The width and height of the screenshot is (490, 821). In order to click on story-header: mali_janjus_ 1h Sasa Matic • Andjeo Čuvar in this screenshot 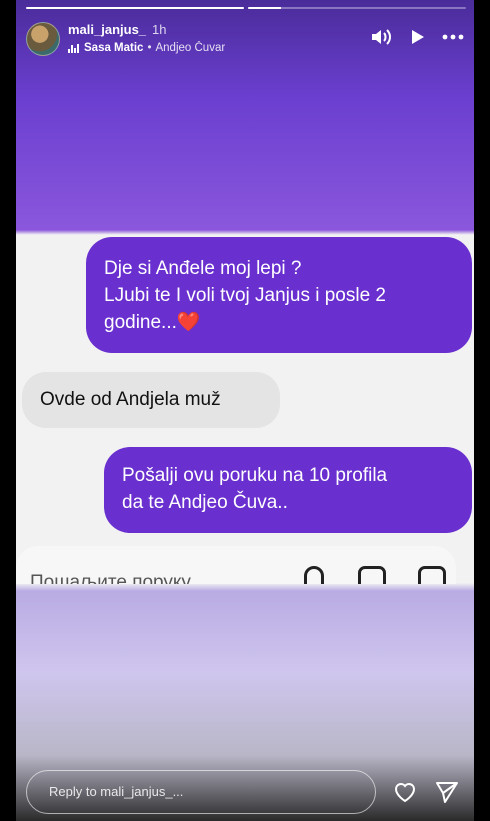, I will do `click(245, 40)`.